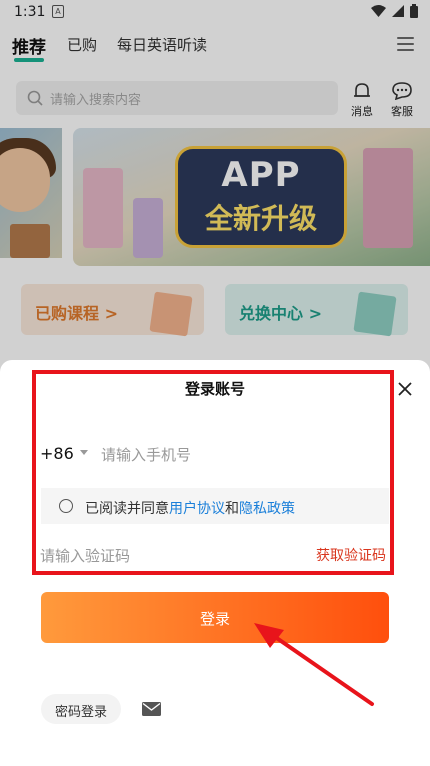 Image resolution: width=430 pixels, height=766 pixels. I want to click on email-icon, so click(151, 709).